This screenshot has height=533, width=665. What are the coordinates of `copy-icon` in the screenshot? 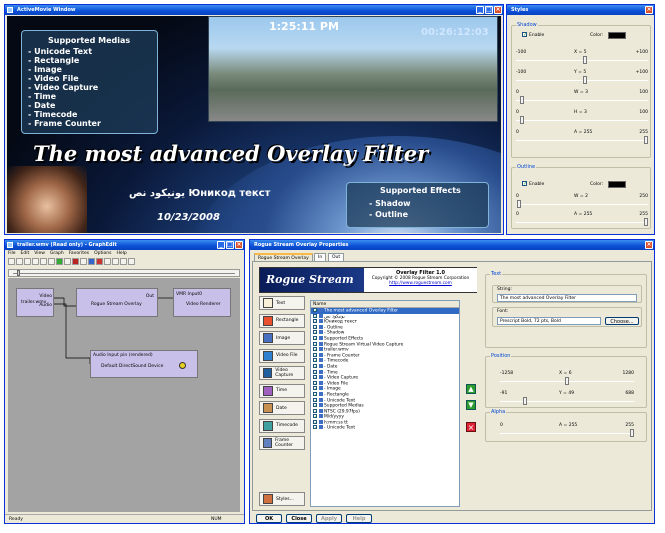 It's located at (43, 261).